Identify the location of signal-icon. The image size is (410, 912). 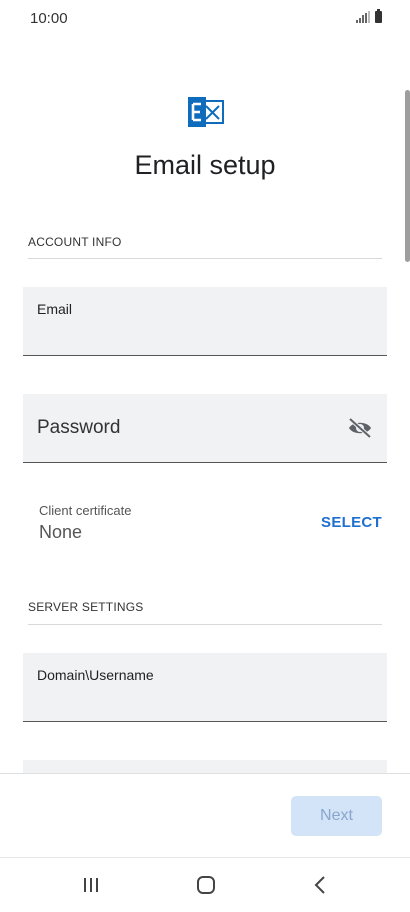
(363, 17).